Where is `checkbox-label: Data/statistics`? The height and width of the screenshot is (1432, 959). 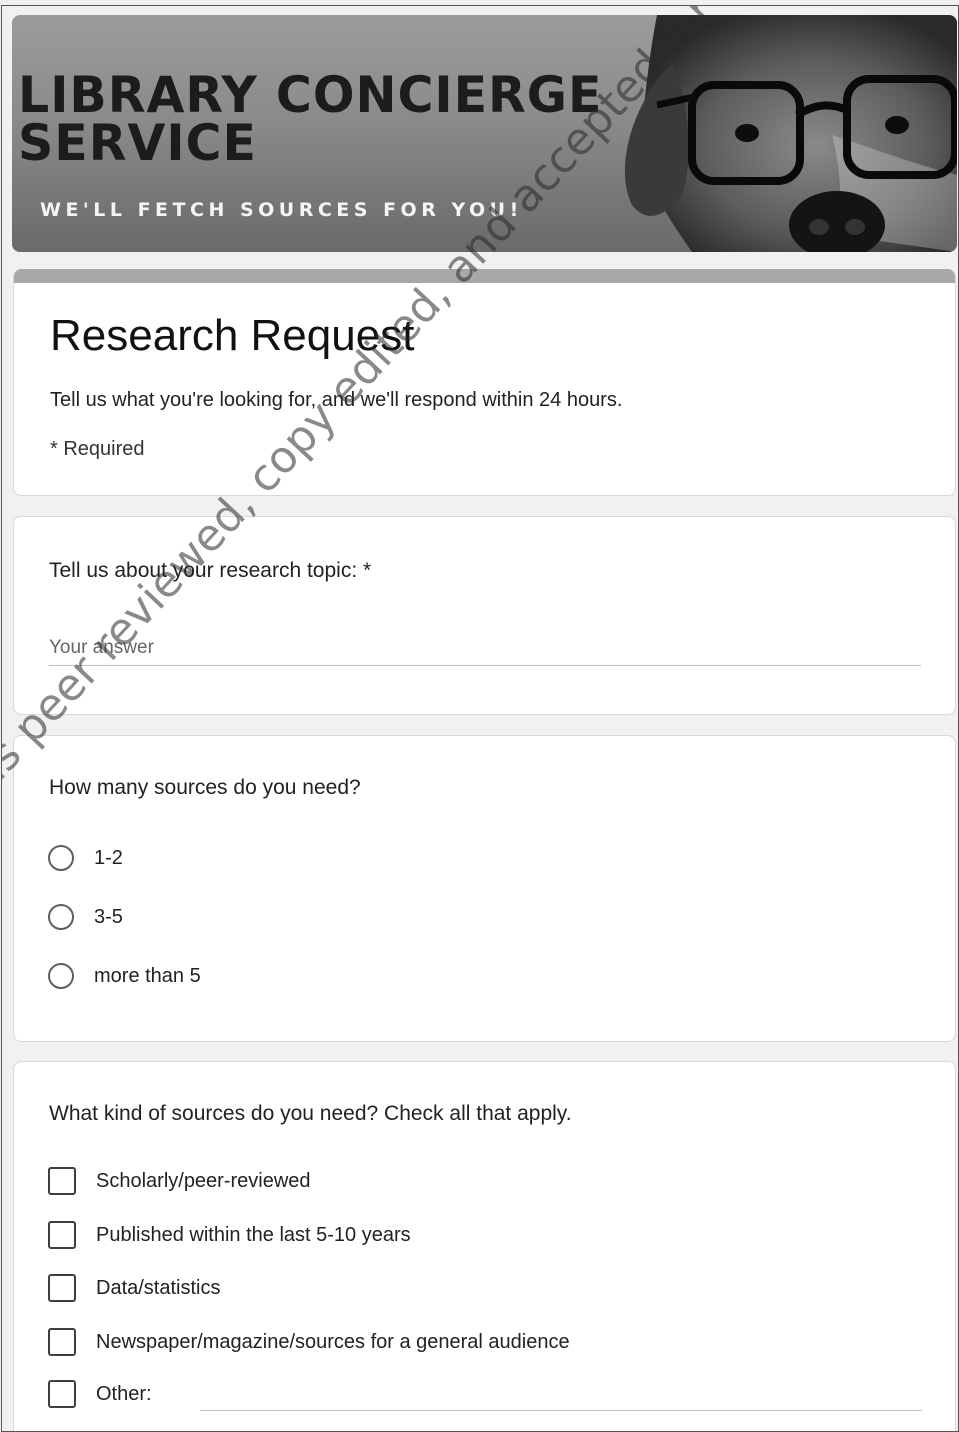 checkbox-label: Data/statistics is located at coordinates (158, 1287).